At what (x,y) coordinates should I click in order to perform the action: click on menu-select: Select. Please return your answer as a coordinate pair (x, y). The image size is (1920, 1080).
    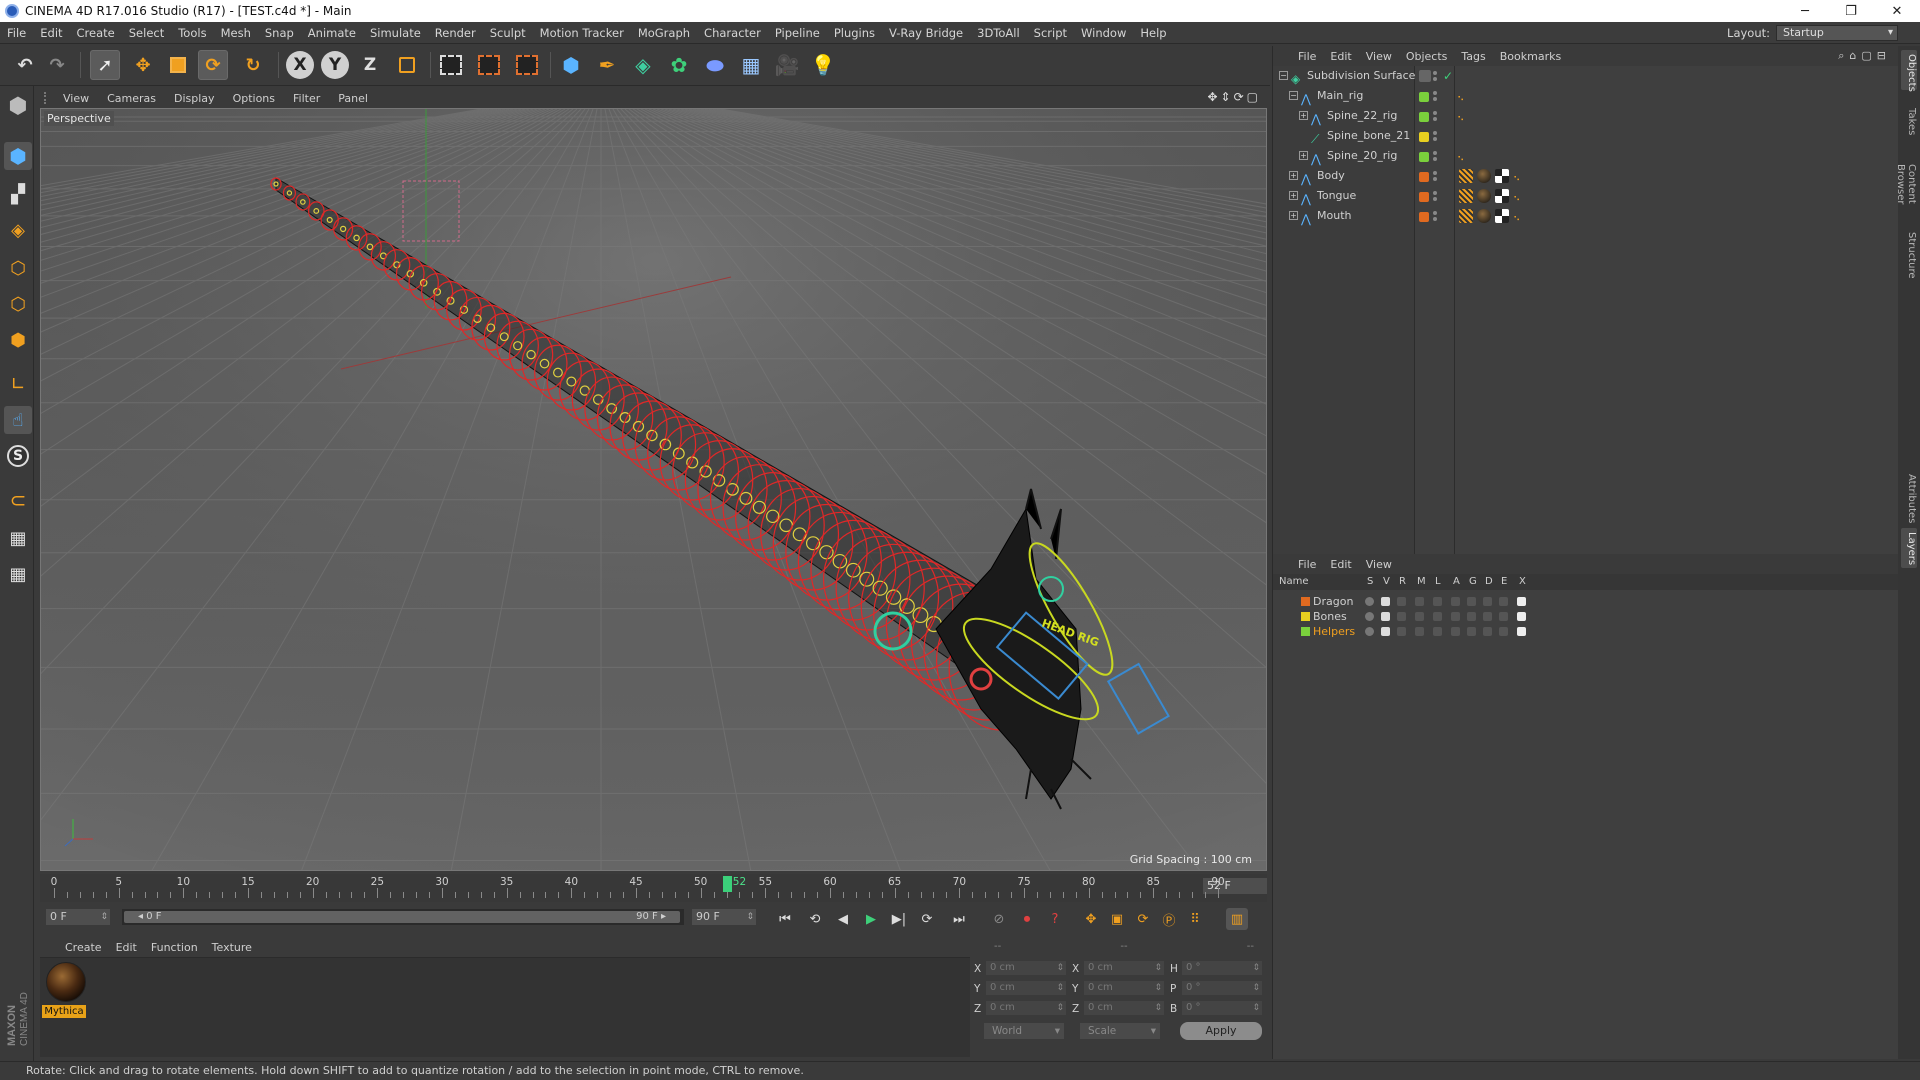
    Looking at the image, I should click on (146, 33).